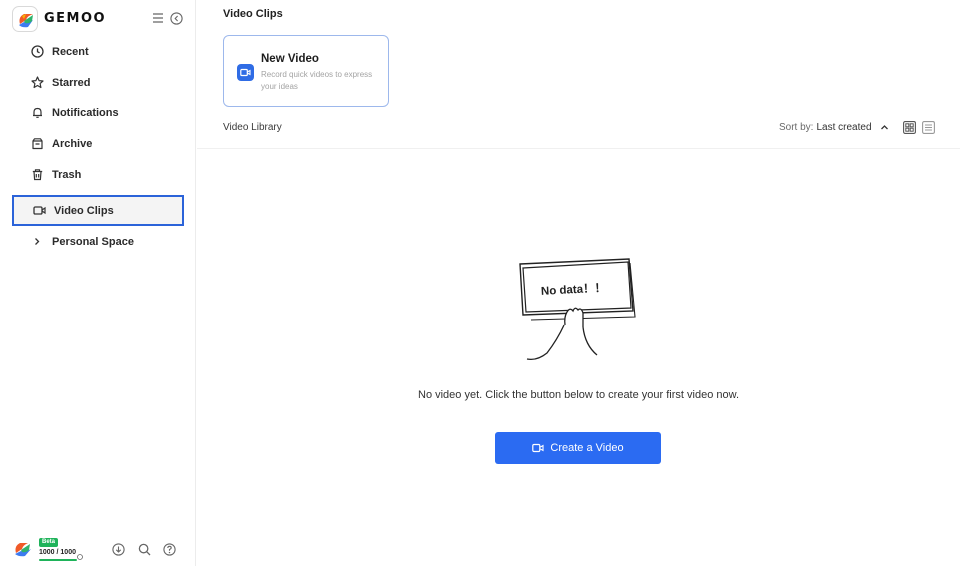 The height and width of the screenshot is (566, 960). What do you see at coordinates (58, 560) in the screenshot?
I see `quota-progress-bar` at bounding box center [58, 560].